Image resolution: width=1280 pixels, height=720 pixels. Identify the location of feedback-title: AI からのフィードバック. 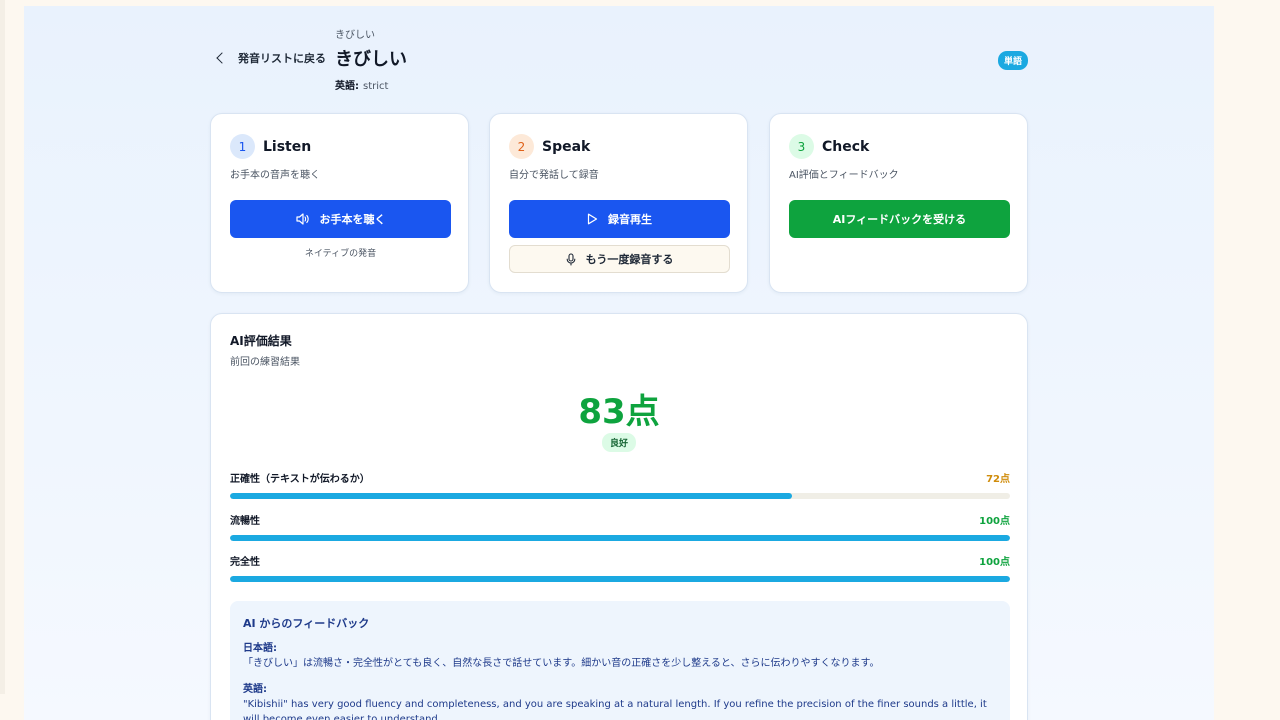
(306, 623).